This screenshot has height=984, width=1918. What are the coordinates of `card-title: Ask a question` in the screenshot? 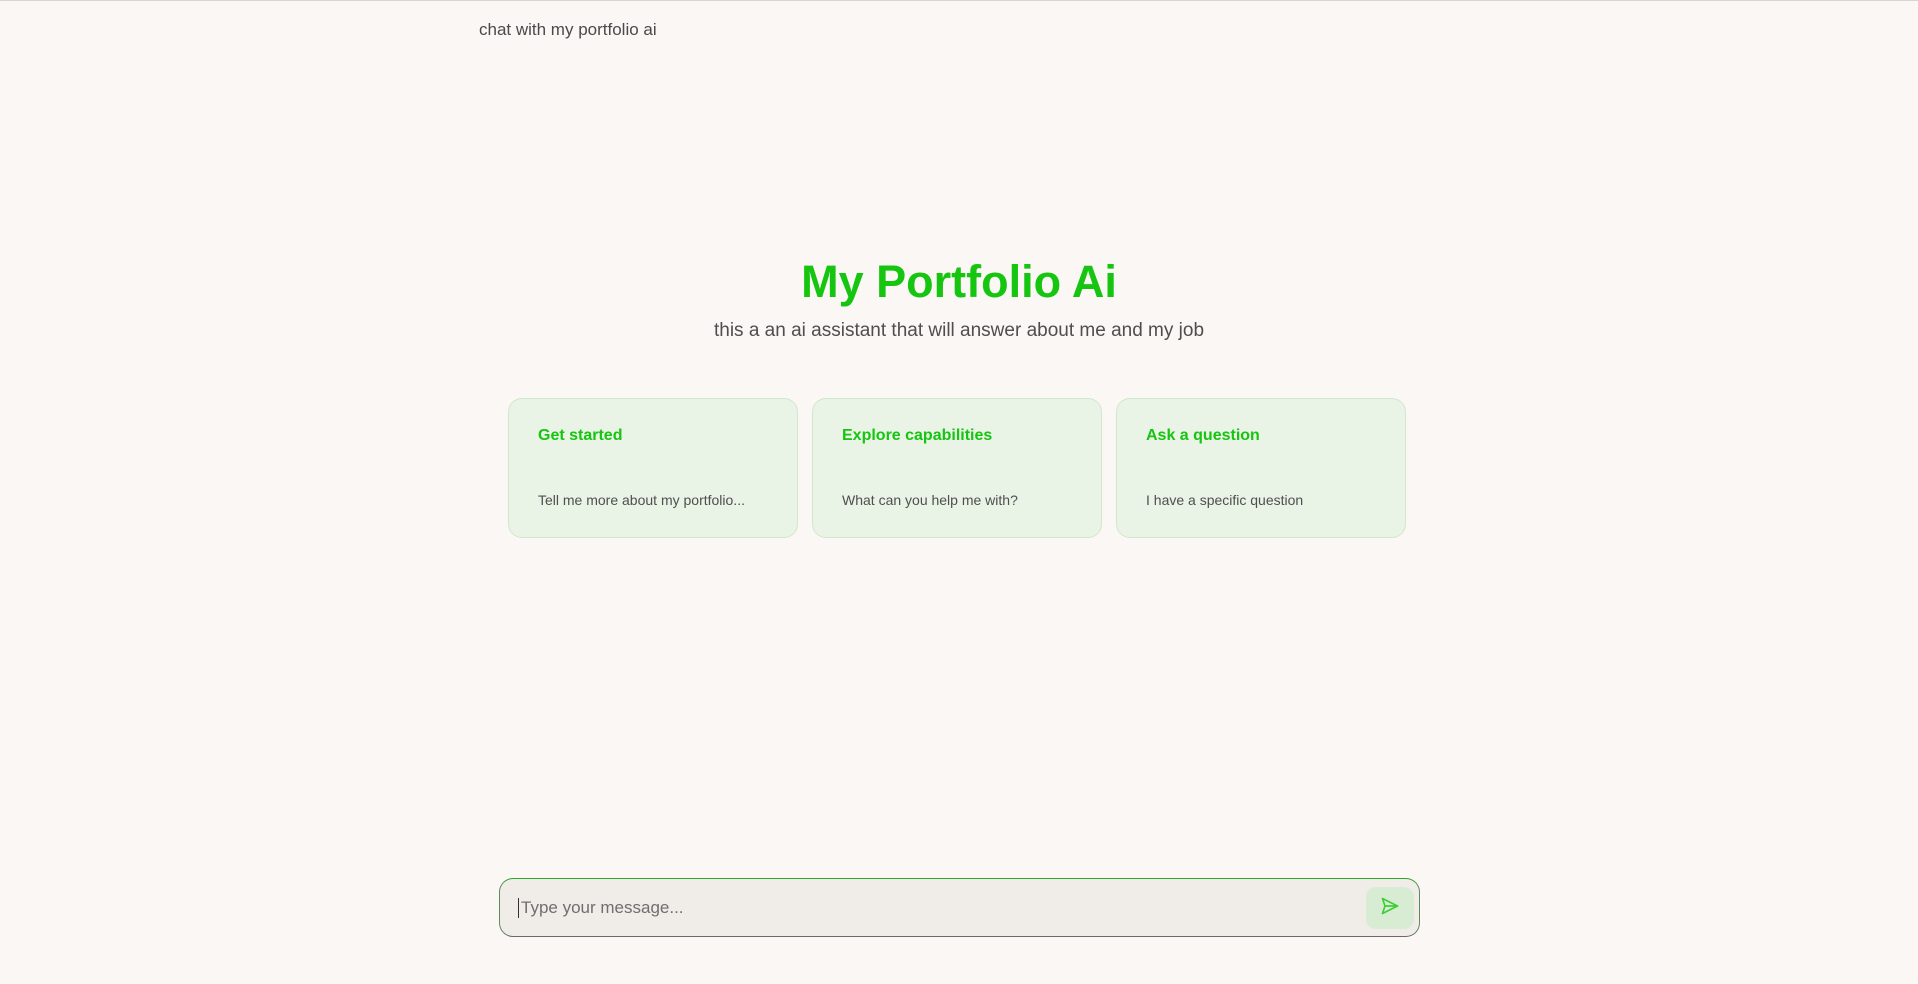 It's located at (1203, 435).